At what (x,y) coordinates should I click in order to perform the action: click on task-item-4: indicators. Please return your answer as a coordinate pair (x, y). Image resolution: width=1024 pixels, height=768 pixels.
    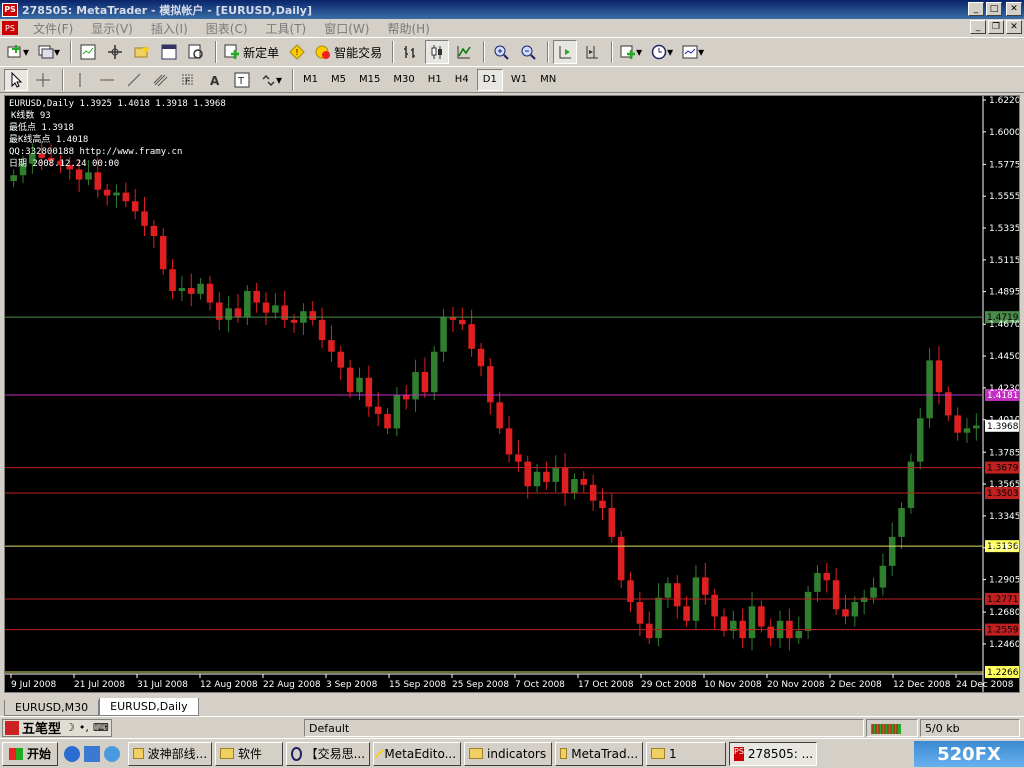
    Looking at the image, I should click on (508, 753).